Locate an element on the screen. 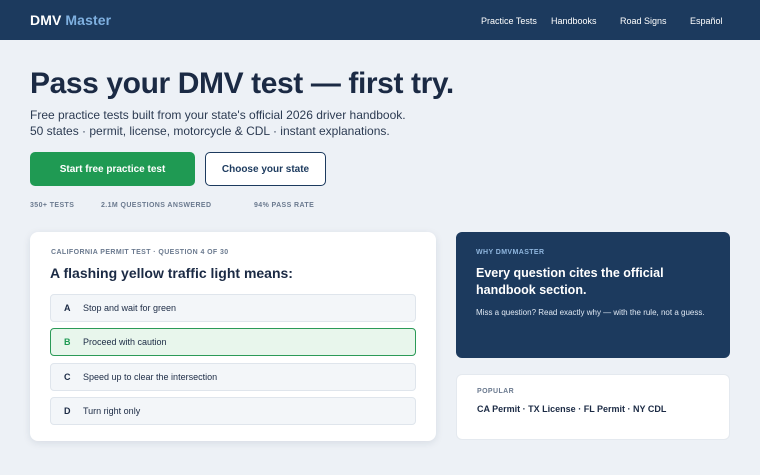 The image size is (760, 475). popular-kicker: POPULAR is located at coordinates (496, 391).